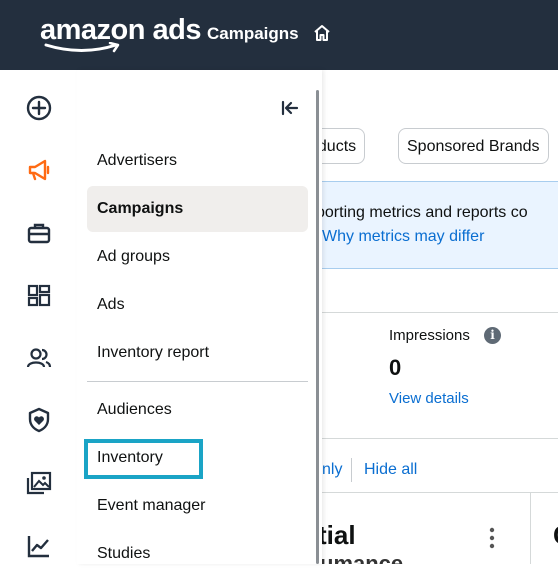  I want to click on impressions-value: 0, so click(395, 367).